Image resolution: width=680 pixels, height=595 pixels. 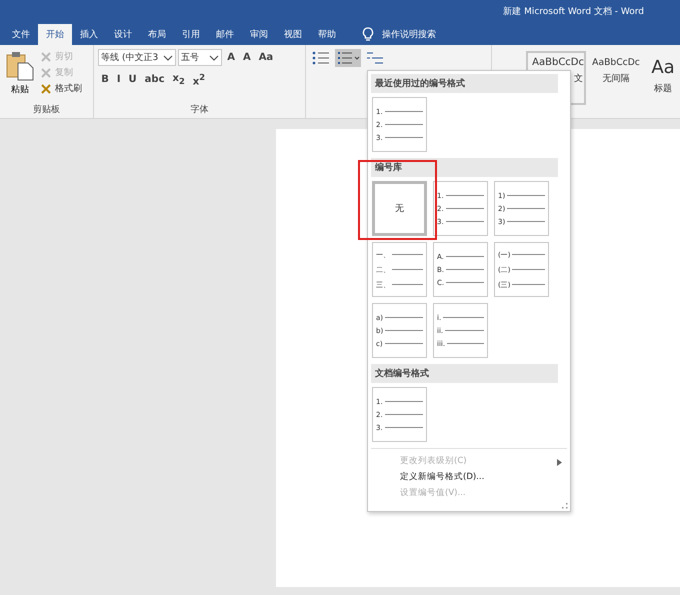 I want to click on ribbon-tab: 引用, so click(x=191, y=34).